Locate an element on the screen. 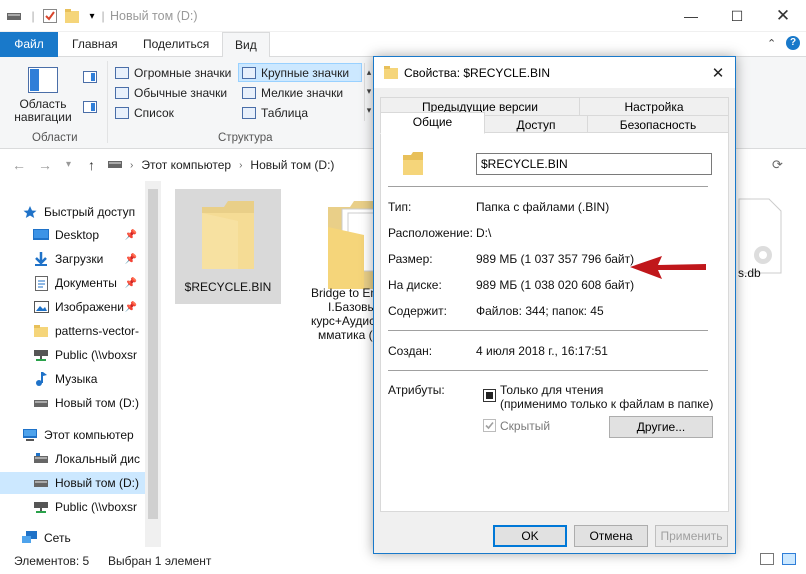 The image size is (806, 574). tab-general: Общие is located at coordinates (432, 123).